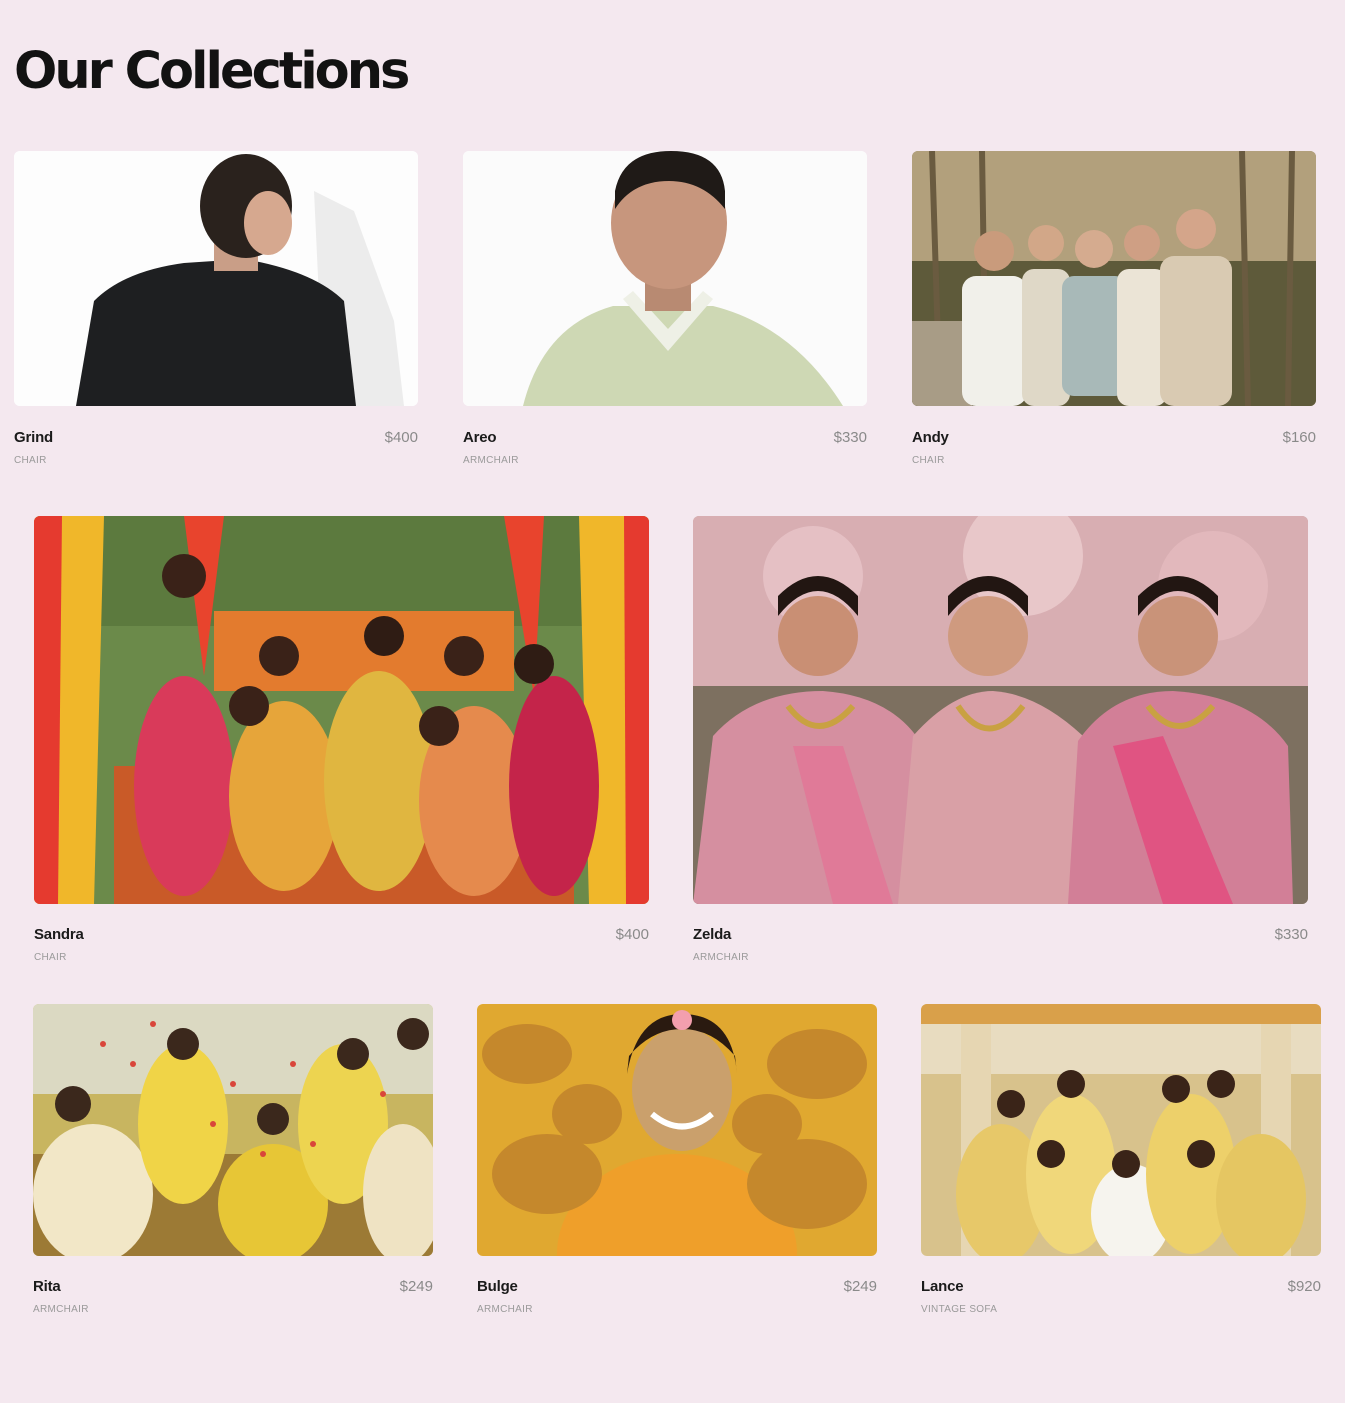 This screenshot has width=1345, height=1403. Describe the element at coordinates (47, 1286) in the screenshot. I see `product-name: Rita` at that location.